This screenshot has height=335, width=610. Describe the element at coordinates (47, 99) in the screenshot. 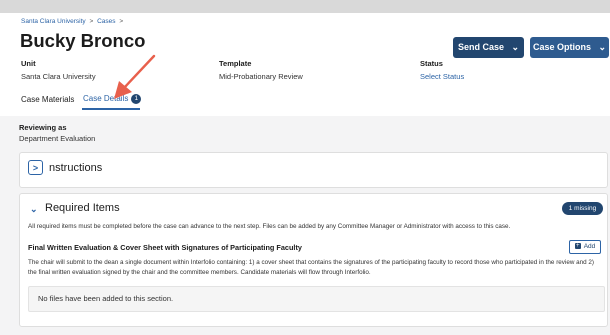

I see `tab-case-materials: Case Materials` at that location.